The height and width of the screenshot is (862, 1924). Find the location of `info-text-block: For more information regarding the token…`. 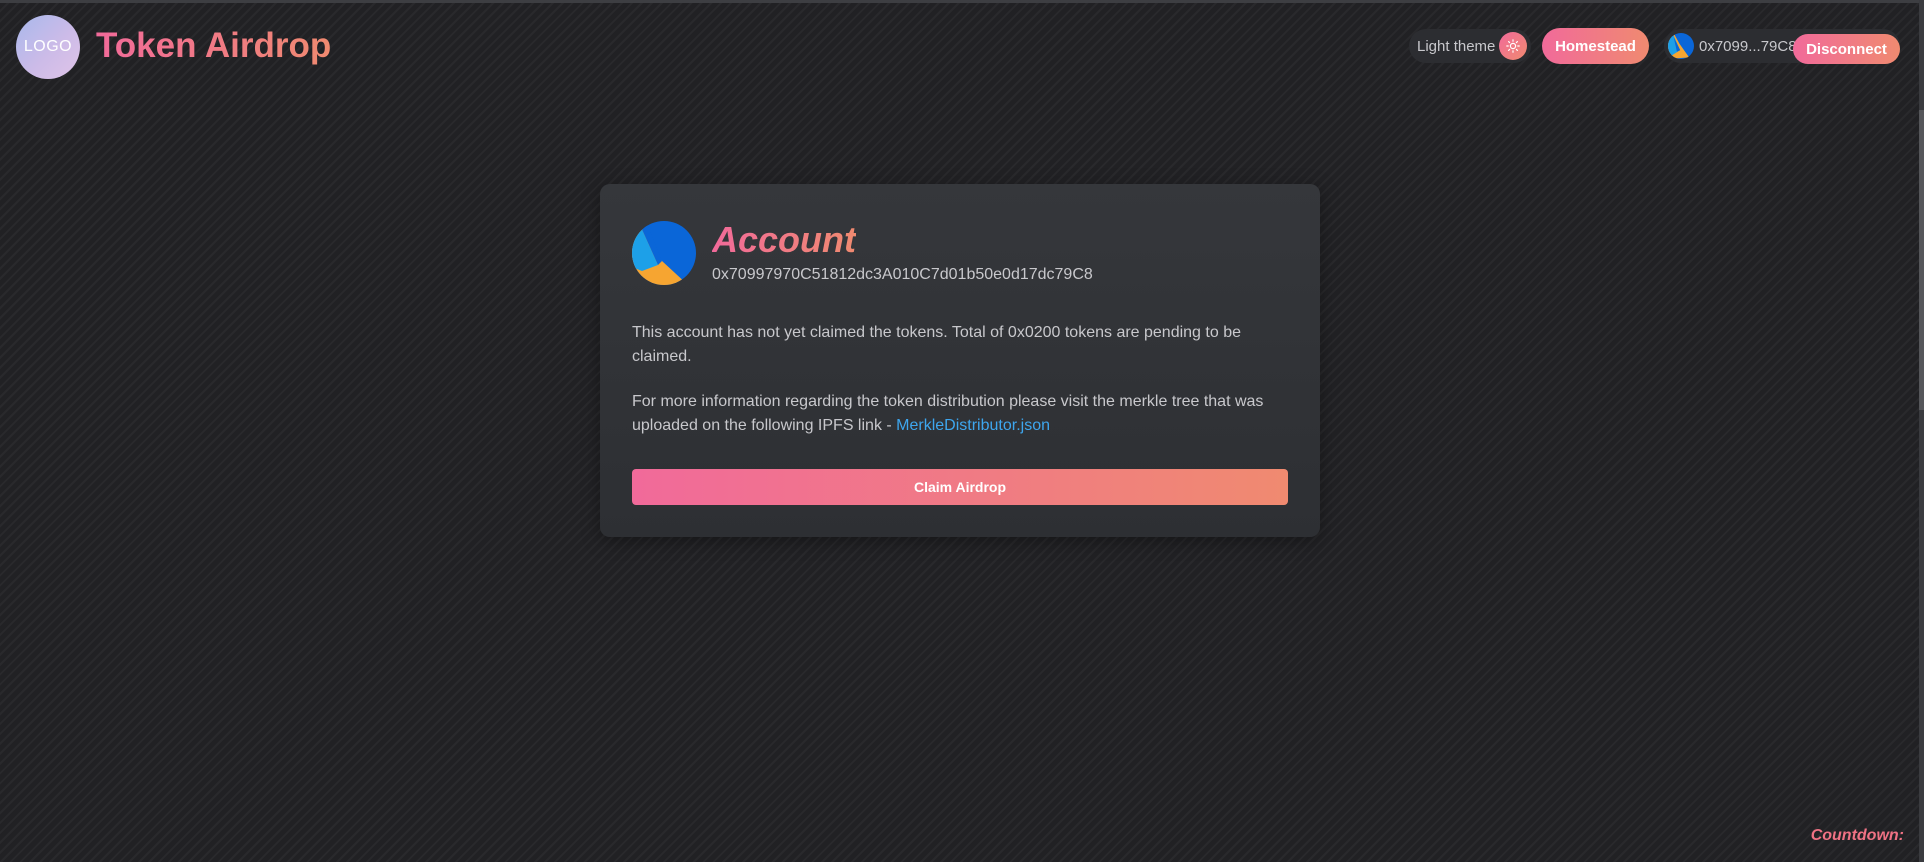

info-text-block: For more information regarding the token… is located at coordinates (957, 414).